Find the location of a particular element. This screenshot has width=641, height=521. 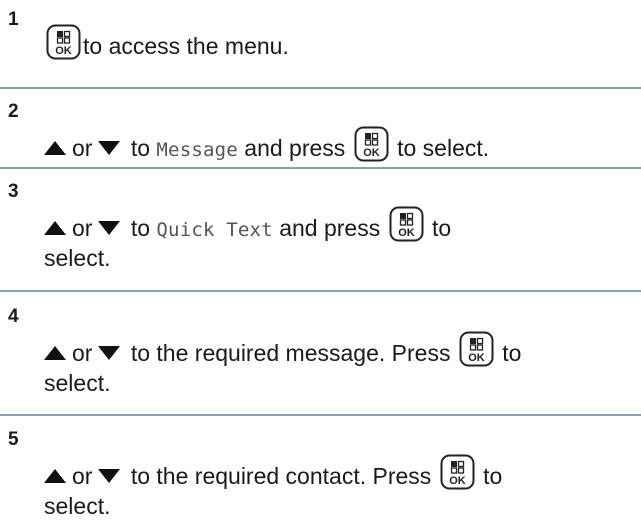

step-4-line-2: select. is located at coordinates (342, 383).